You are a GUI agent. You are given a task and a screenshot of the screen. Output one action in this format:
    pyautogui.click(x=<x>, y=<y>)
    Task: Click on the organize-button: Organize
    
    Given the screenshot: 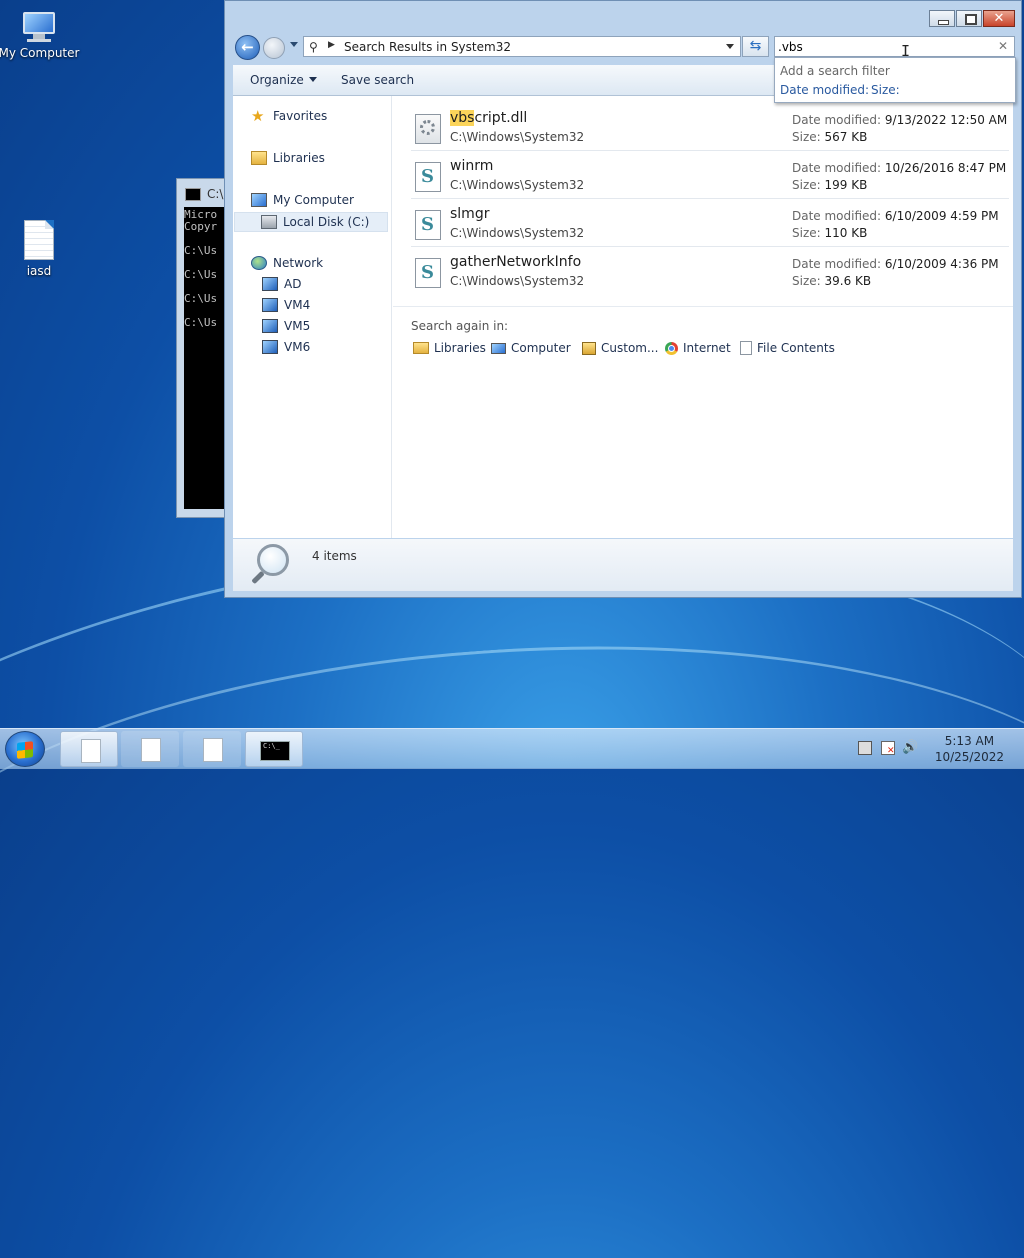 What is the action you would take?
    pyautogui.click(x=283, y=80)
    